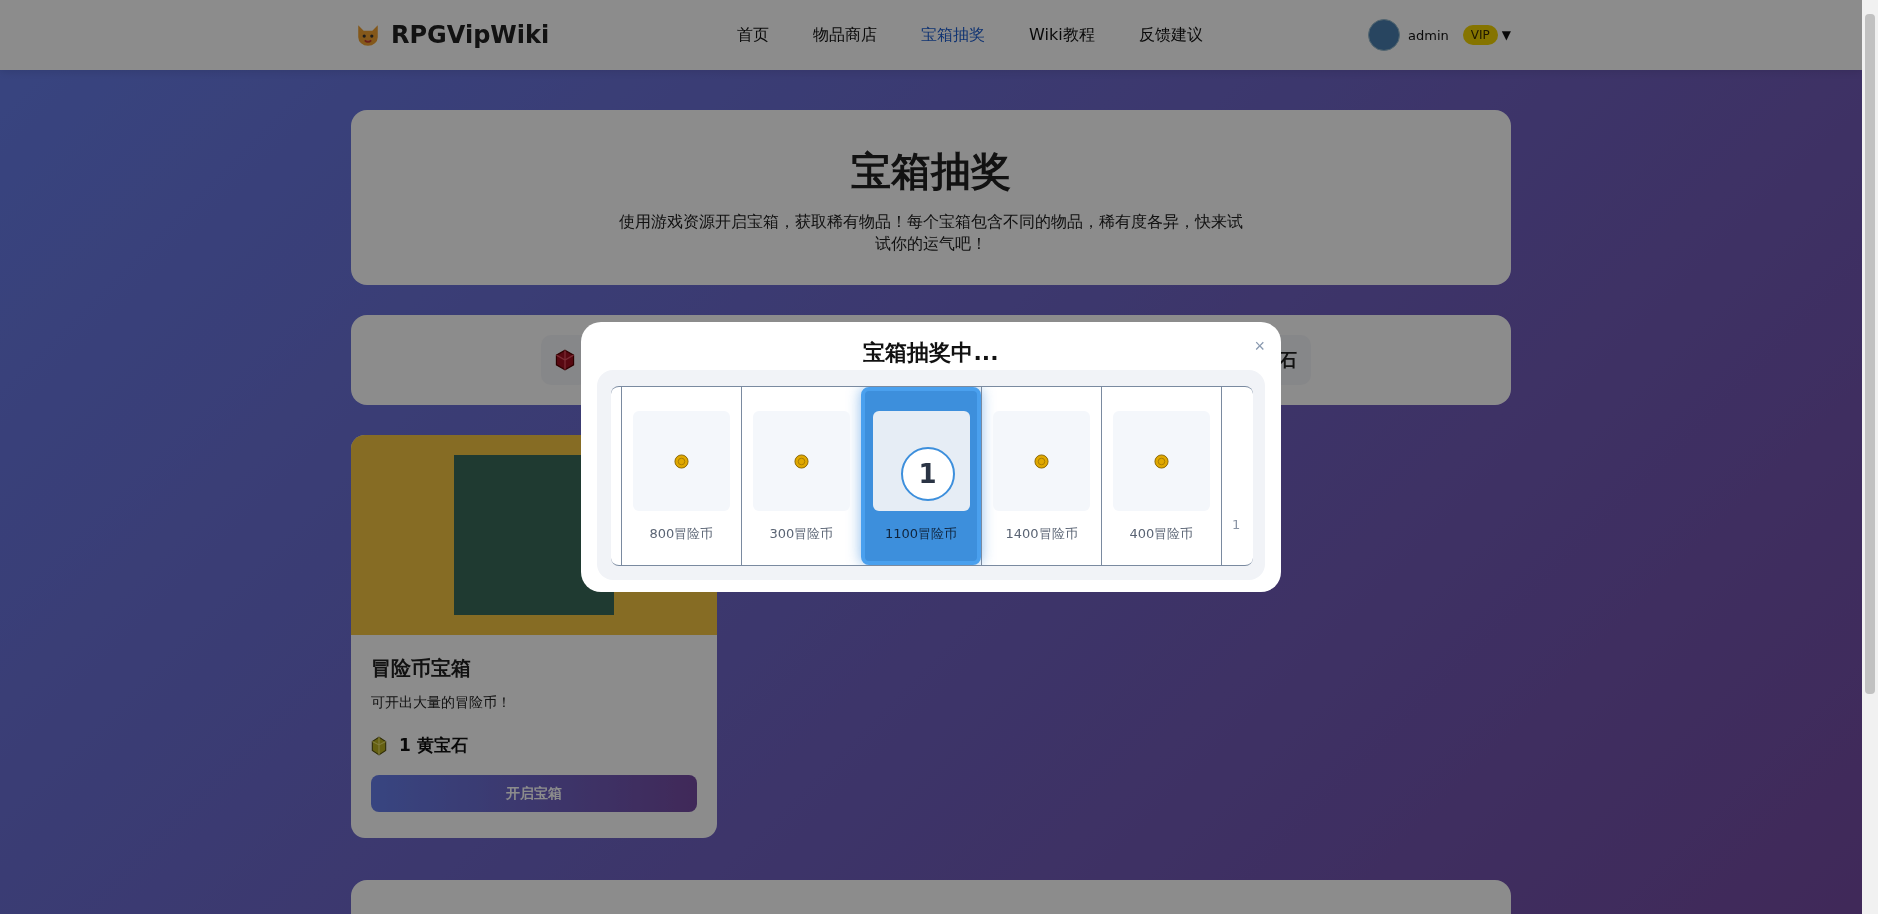 This screenshot has height=914, width=1878. I want to click on chest-price: 1 黄宝石, so click(433, 745).